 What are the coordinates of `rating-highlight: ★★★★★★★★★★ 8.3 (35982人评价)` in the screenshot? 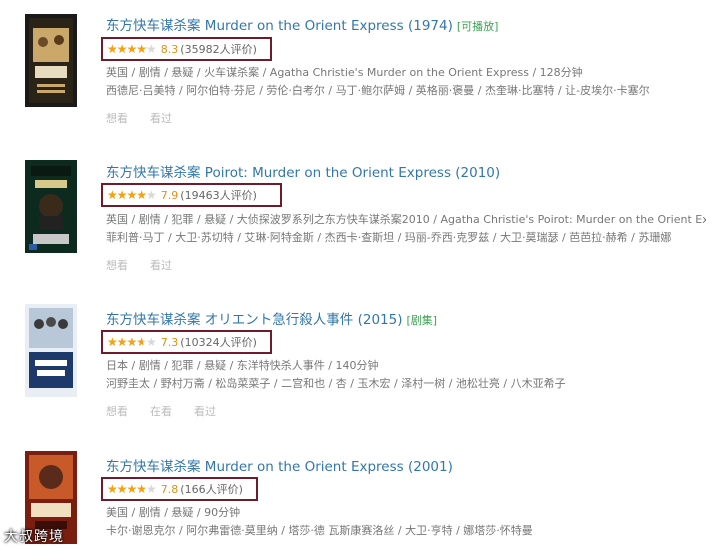 It's located at (186, 49).